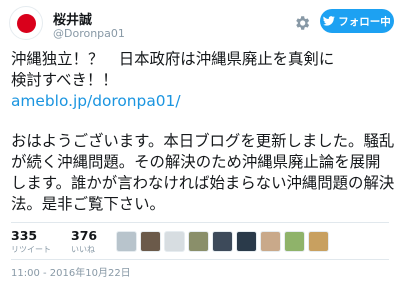 This screenshot has height=284, width=400. What do you see at coordinates (71, 271) in the screenshot?
I see `timestamp: 11:00 - 2016年10月22日` at bounding box center [71, 271].